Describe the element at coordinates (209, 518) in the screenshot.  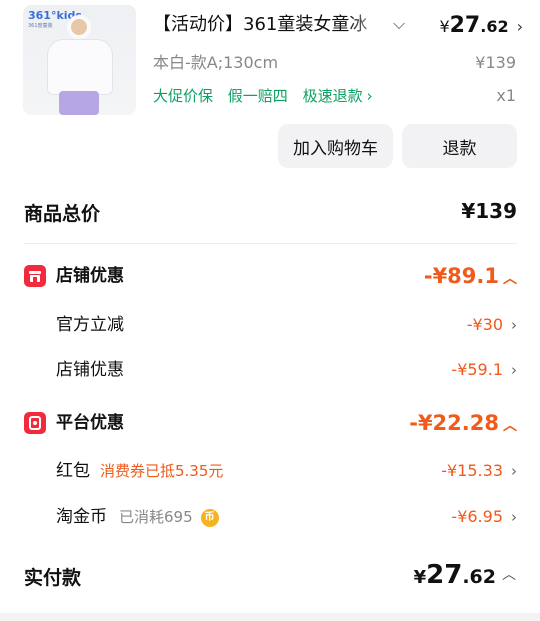
I see `coin-icon: 币` at that location.